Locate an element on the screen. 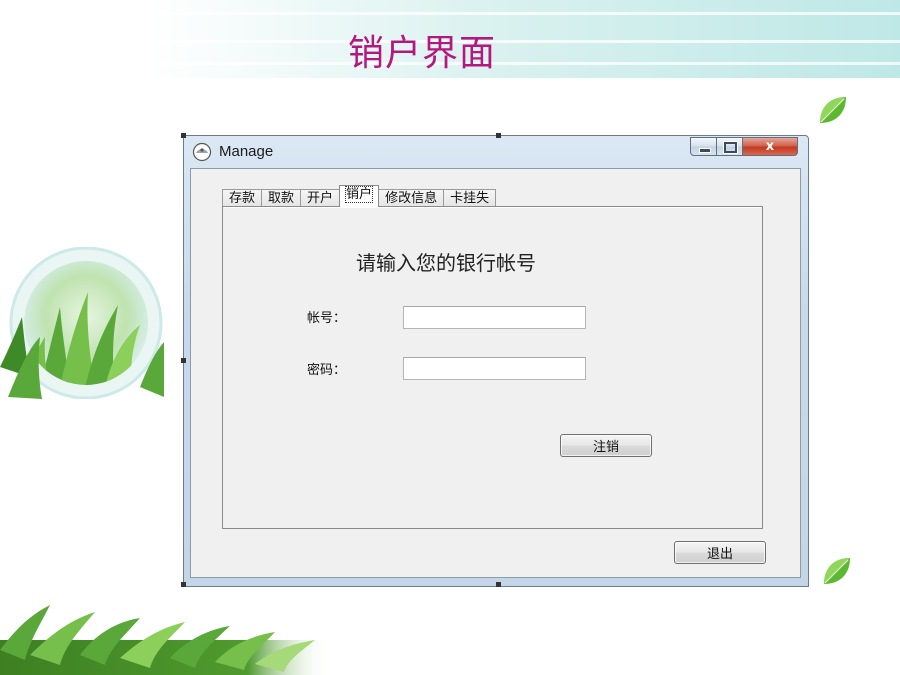 This screenshot has width=900, height=675. tab-modify-info: 修改信息 is located at coordinates (411, 198).